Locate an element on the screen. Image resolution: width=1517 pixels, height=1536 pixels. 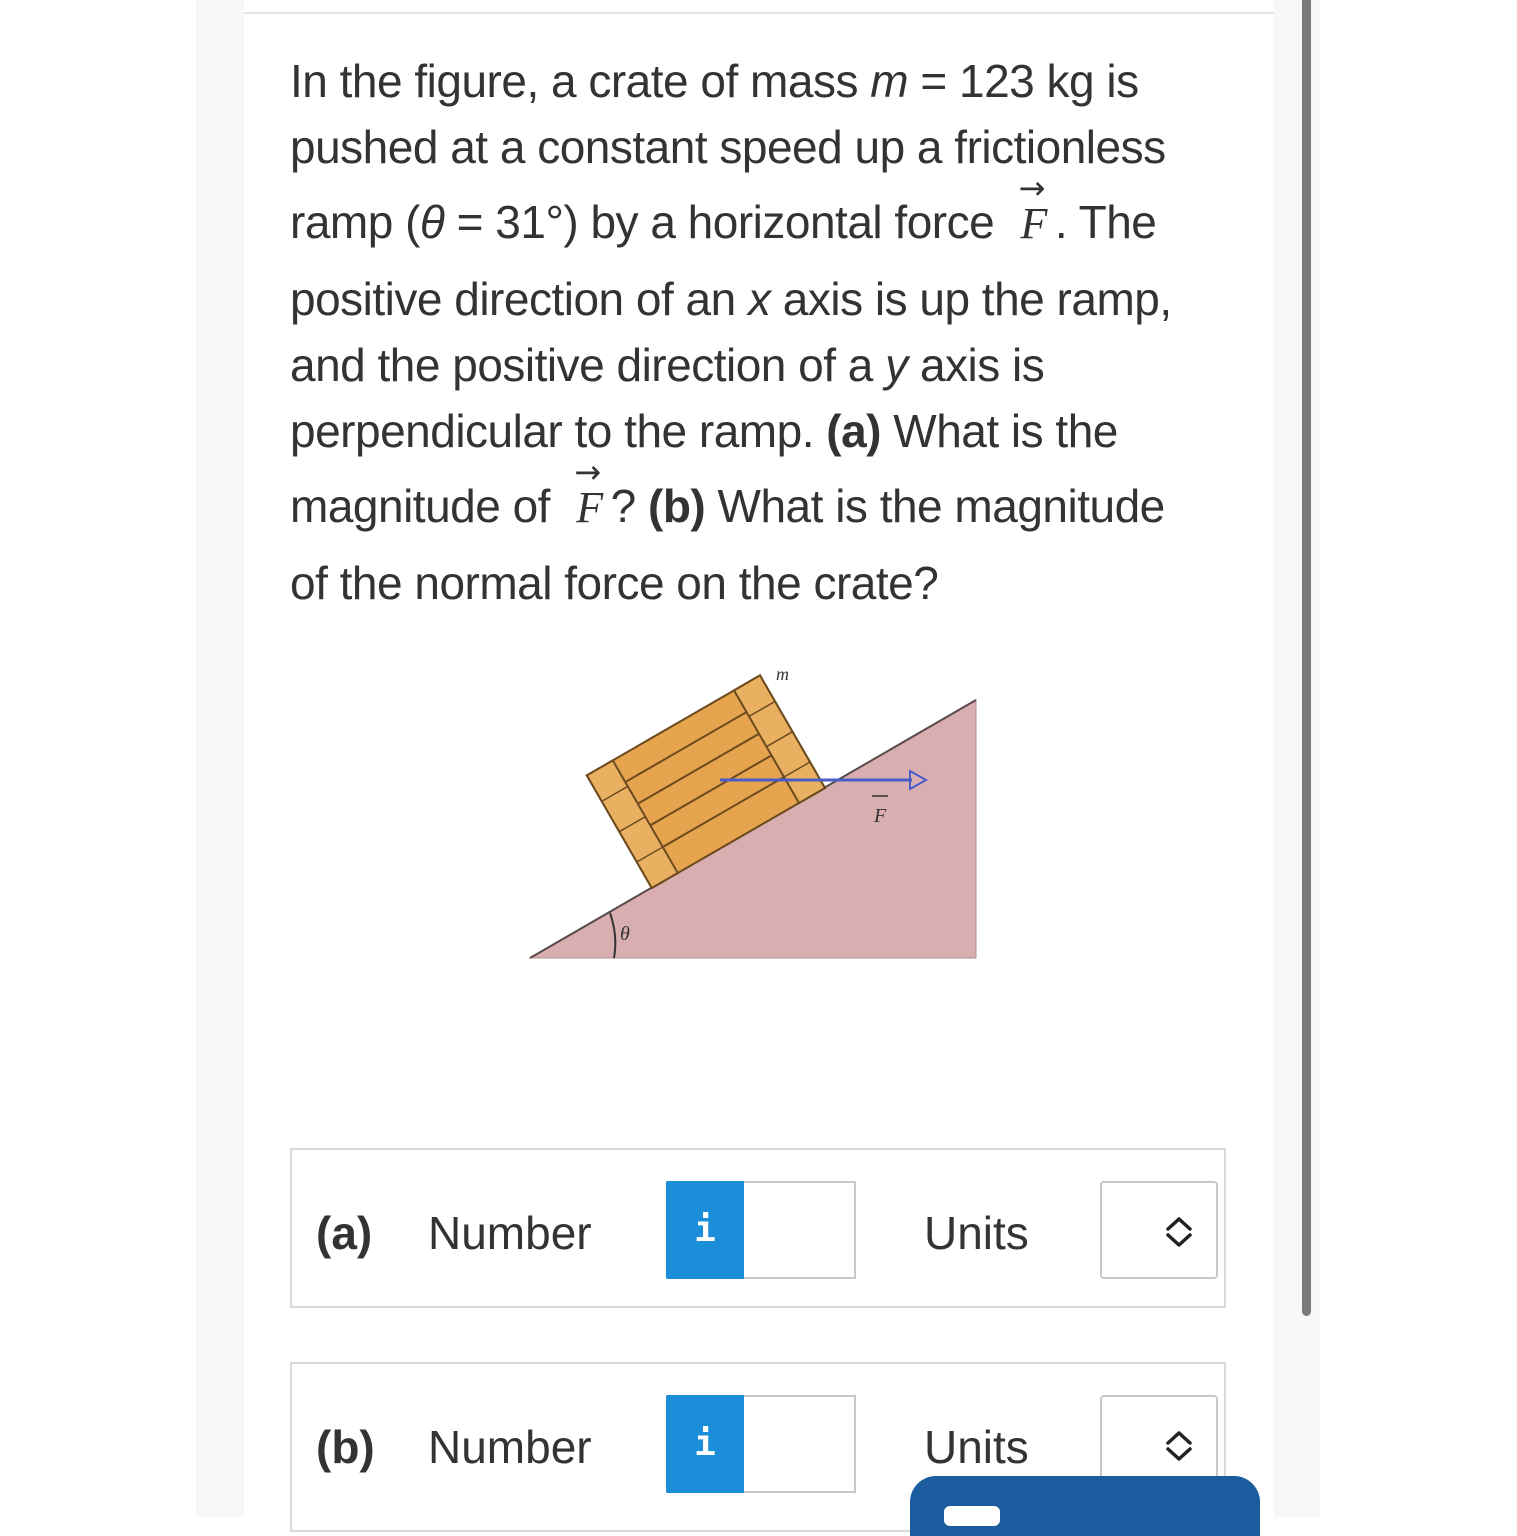
bottom-action-button is located at coordinates (1085, 1506).